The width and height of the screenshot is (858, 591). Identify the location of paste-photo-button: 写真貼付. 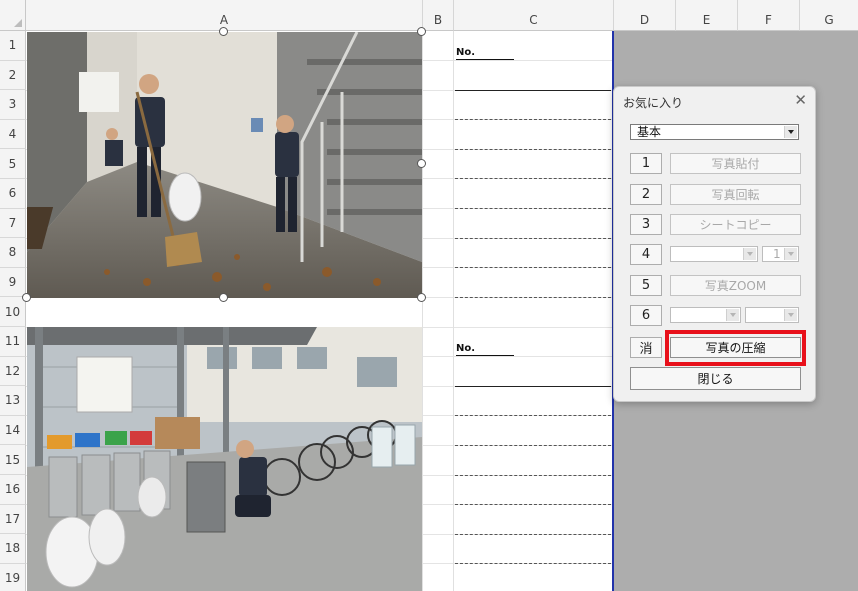
(735, 163).